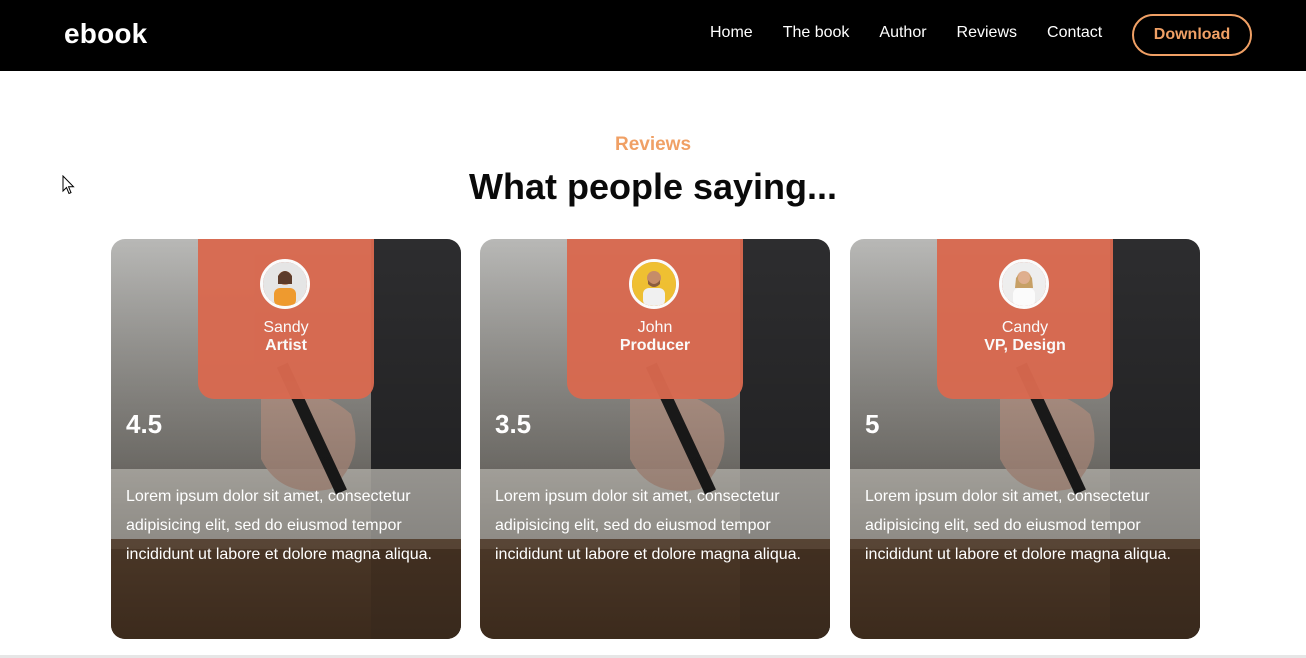 The width and height of the screenshot is (1306, 658). Describe the element at coordinates (655, 345) in the screenshot. I see `reviewer-role: Producer` at that location.